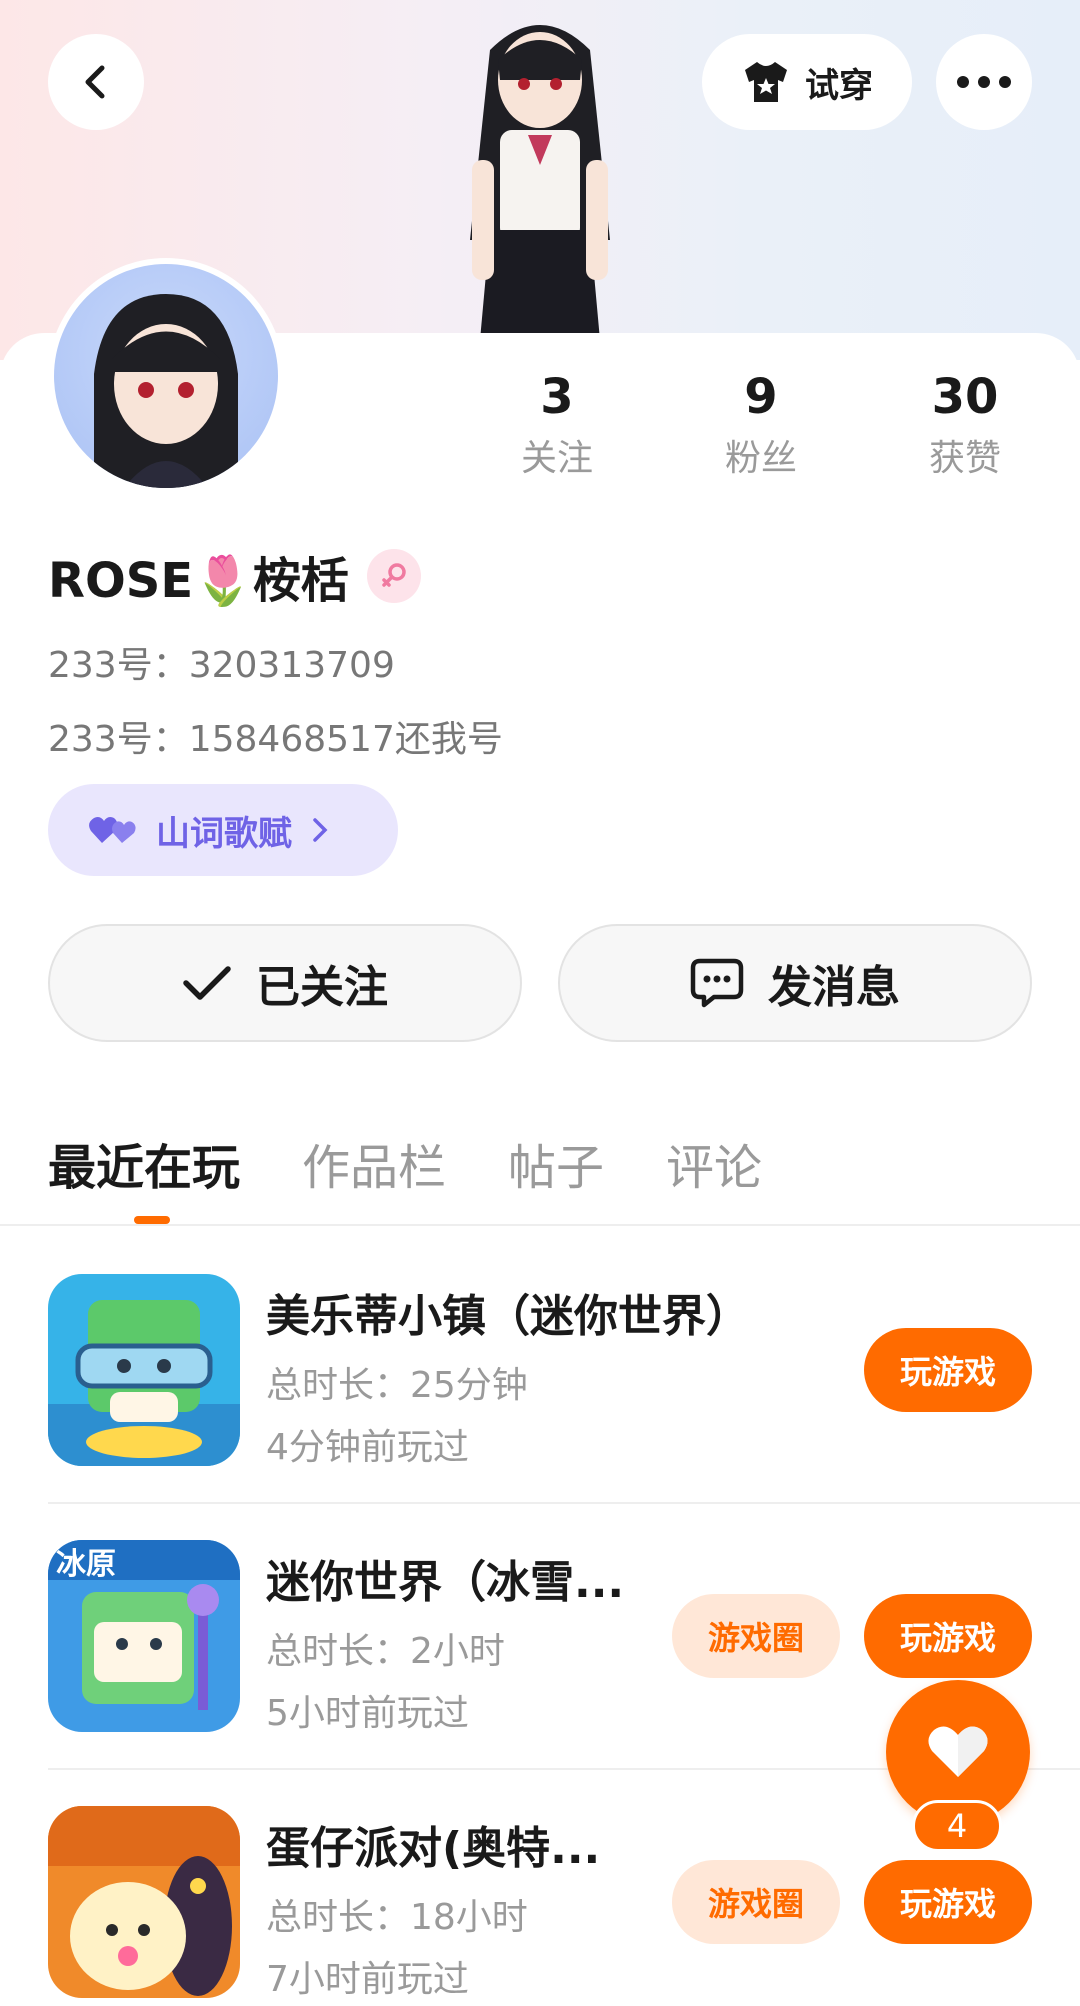 This screenshot has height=2006, width=1080. Describe the element at coordinates (322, 987) in the screenshot. I see `followed-label: 已关注` at that location.